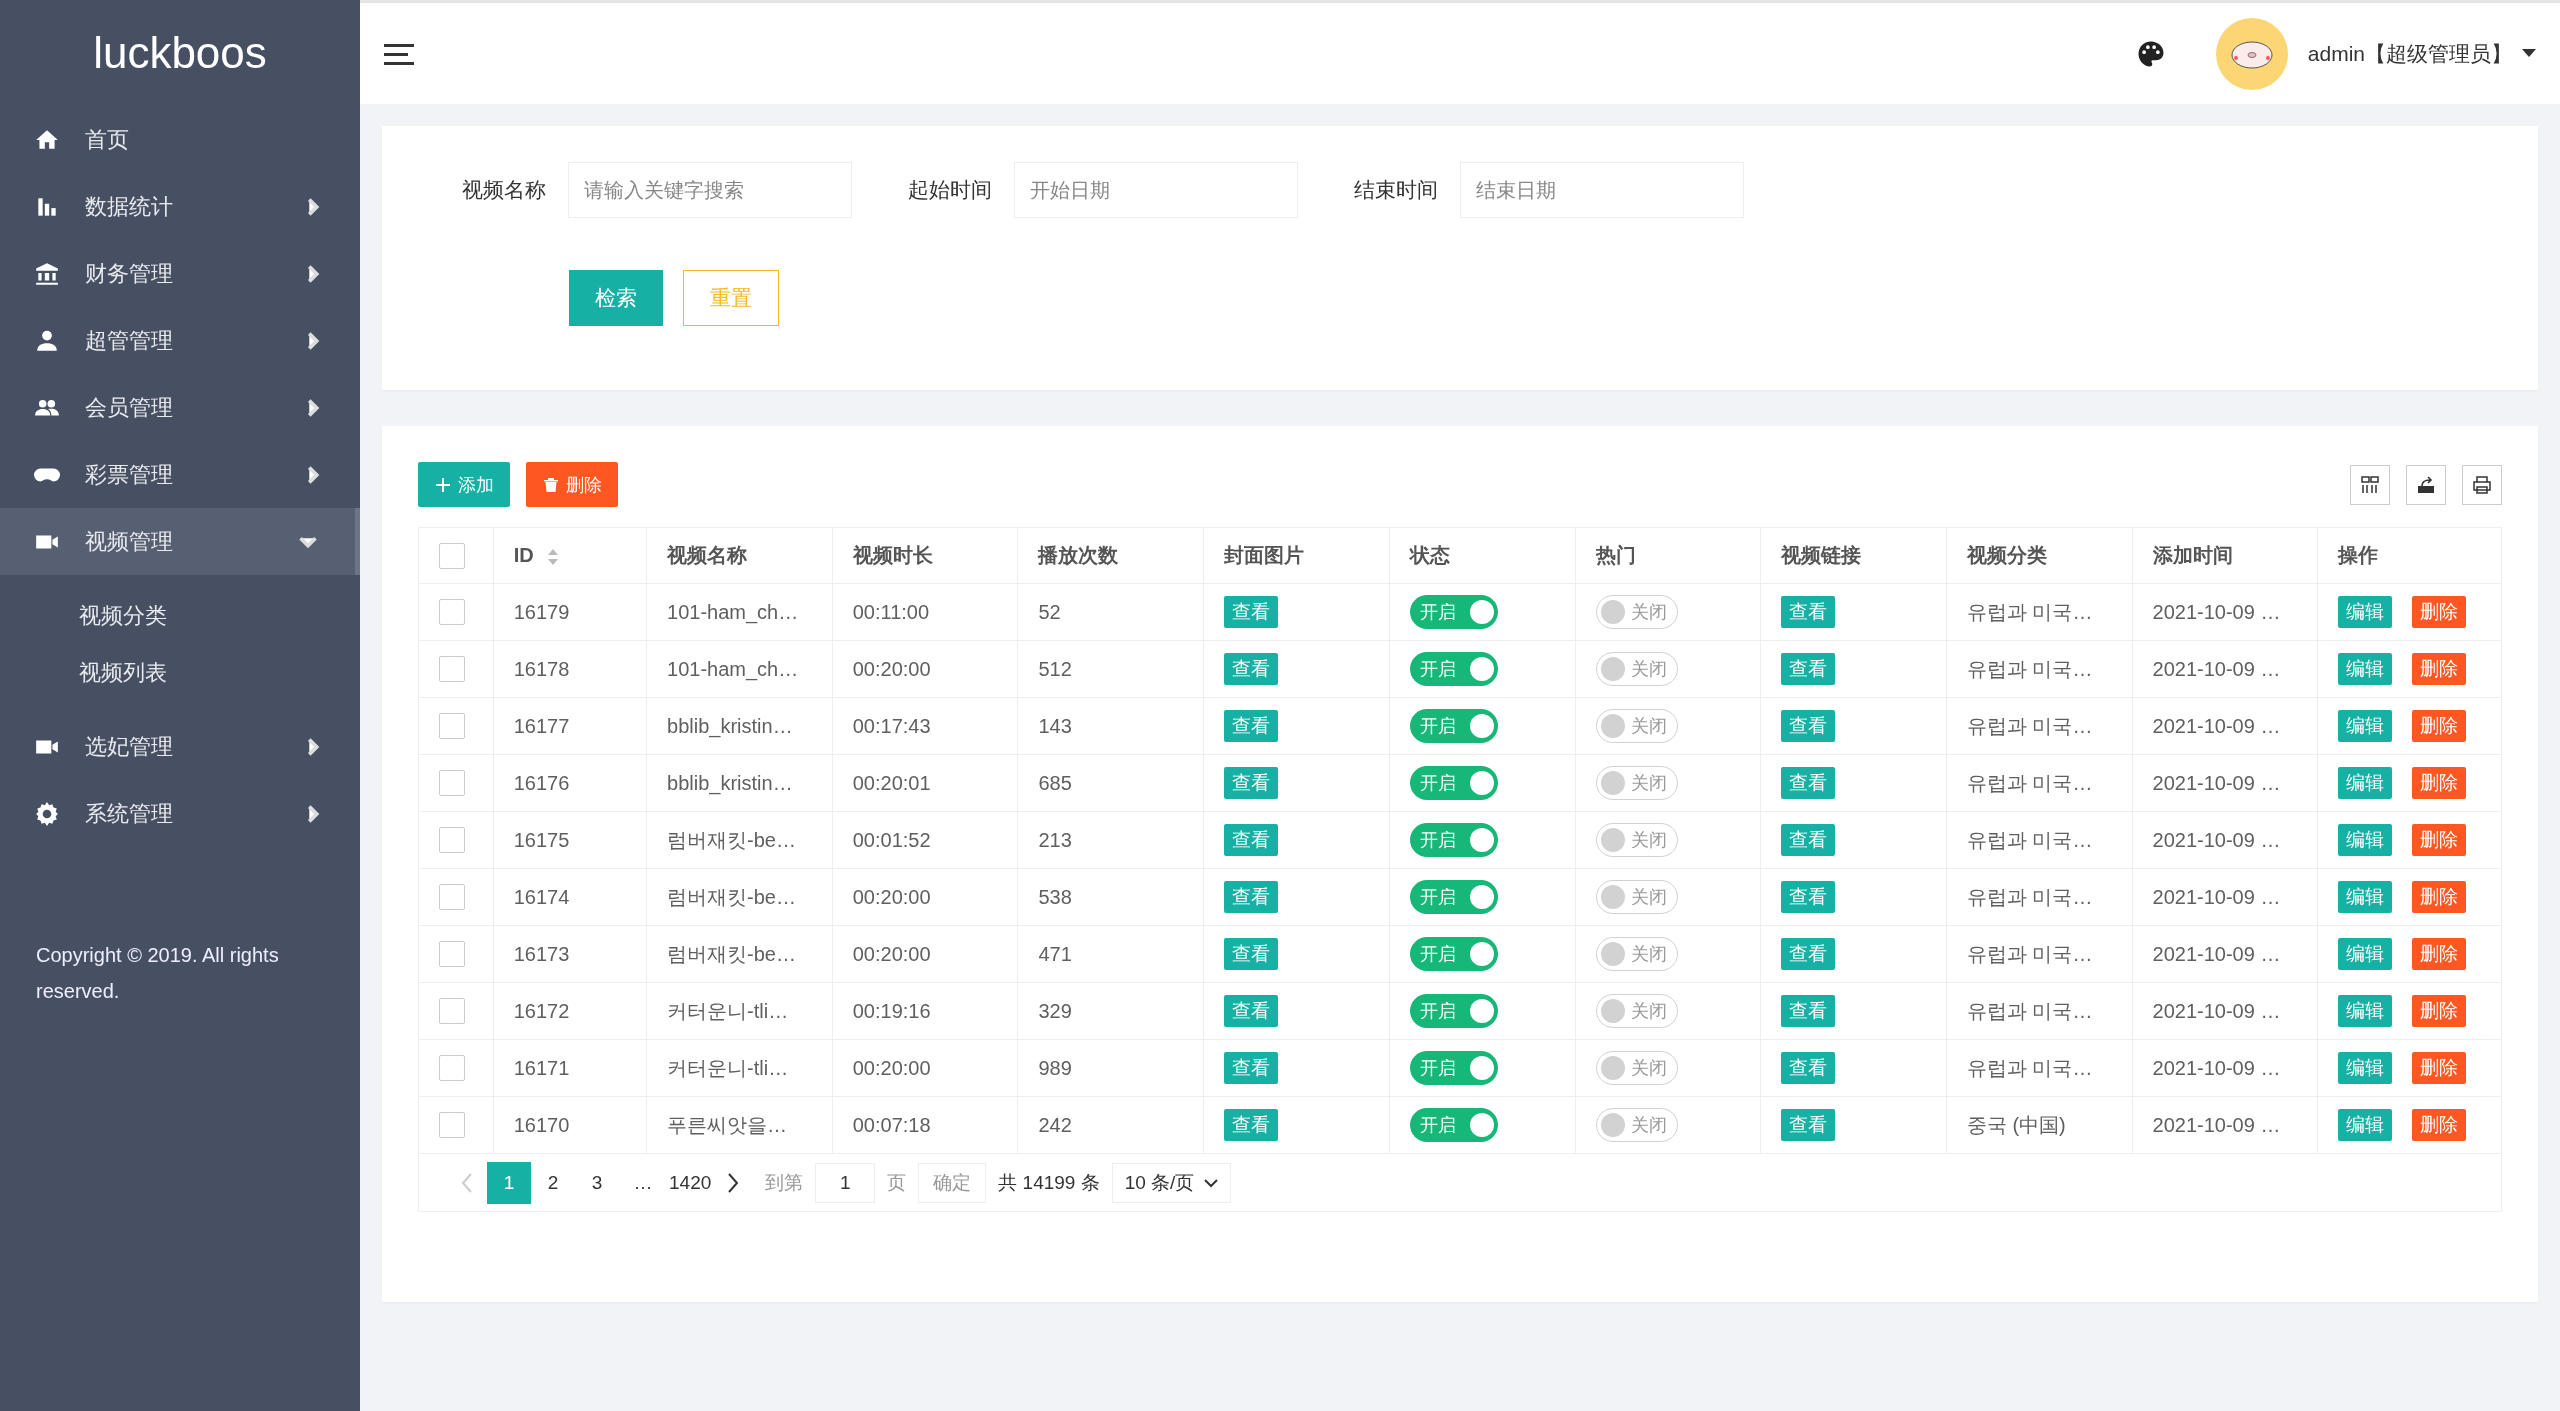 The width and height of the screenshot is (2560, 1411). I want to click on page-button: 2, so click(553, 1182).